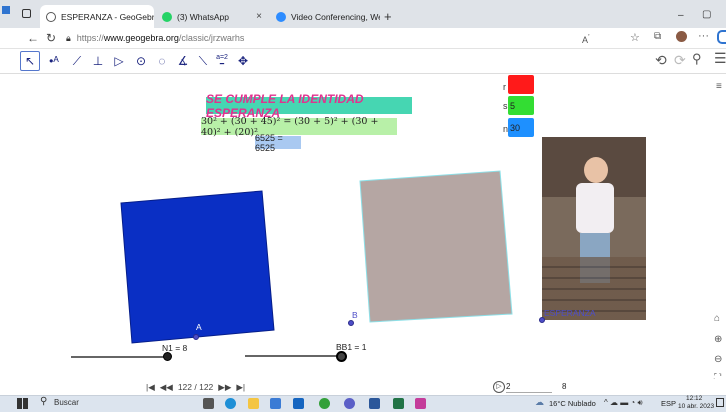  Describe the element at coordinates (203, 61) in the screenshot. I see `reflect-tool-icon: ⟍` at that location.